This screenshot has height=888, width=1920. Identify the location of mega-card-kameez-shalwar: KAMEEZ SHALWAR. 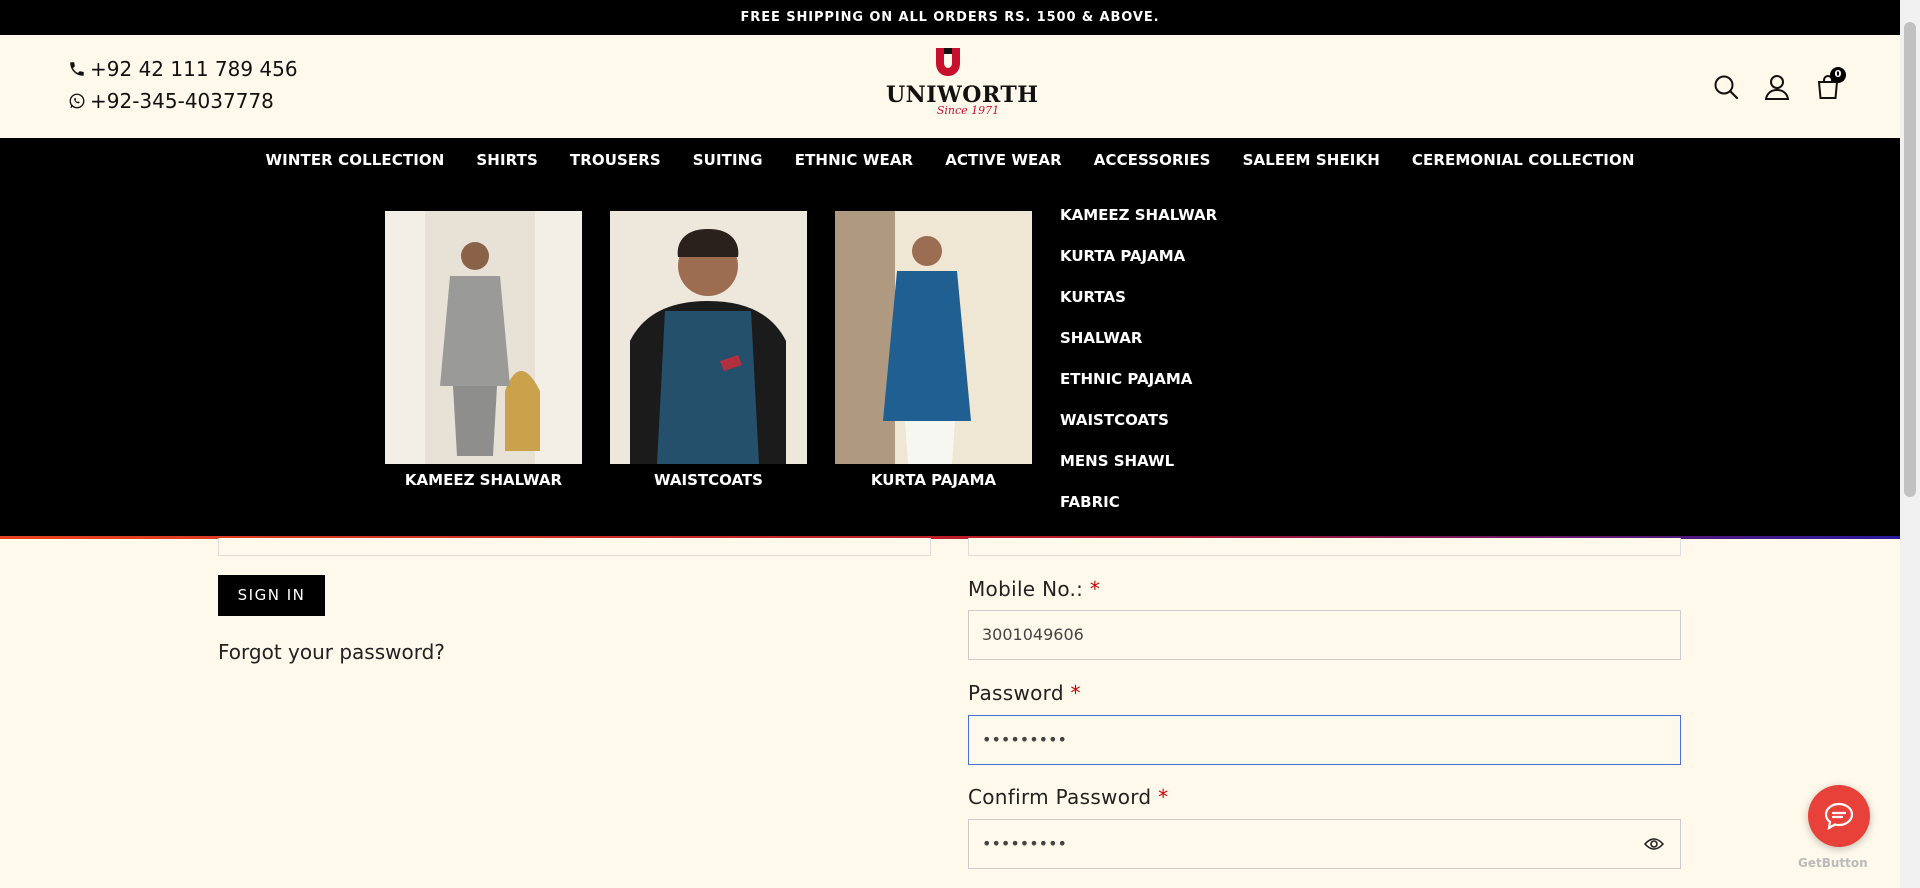
(483, 350).